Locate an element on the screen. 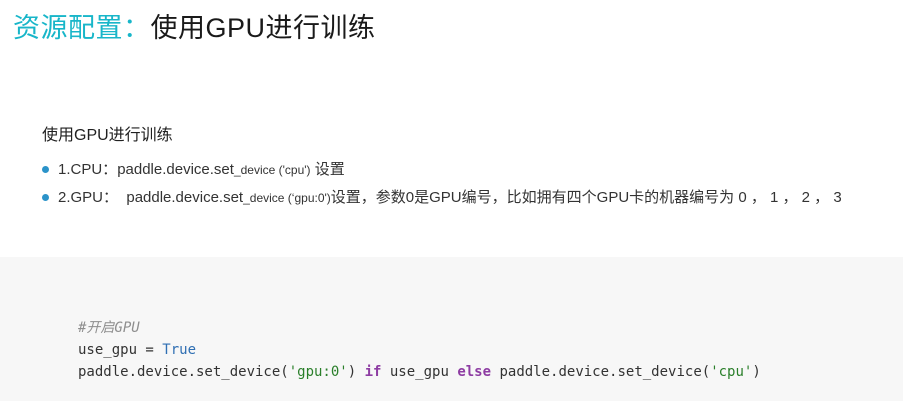 Image resolution: width=903 pixels, height=401 pixels. section-heading: 使用GPU进行训练 is located at coordinates (107, 135).